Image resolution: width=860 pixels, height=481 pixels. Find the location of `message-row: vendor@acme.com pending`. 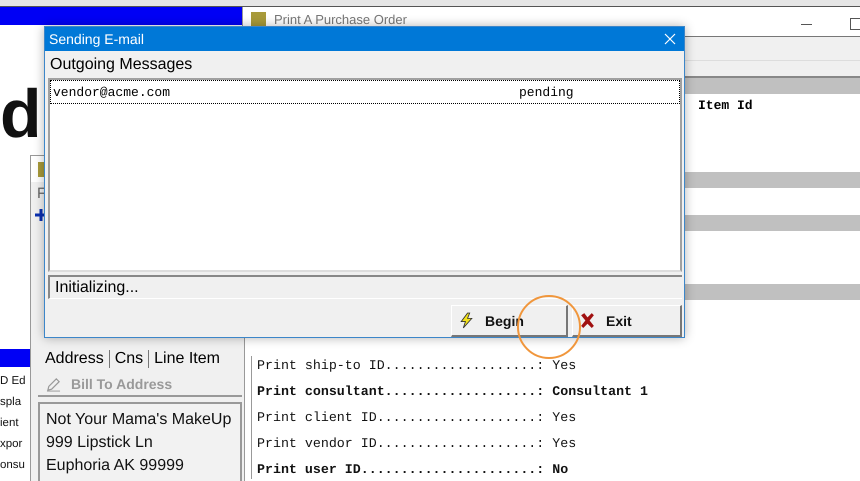

message-row: vendor@acme.com pending is located at coordinates (365, 92).